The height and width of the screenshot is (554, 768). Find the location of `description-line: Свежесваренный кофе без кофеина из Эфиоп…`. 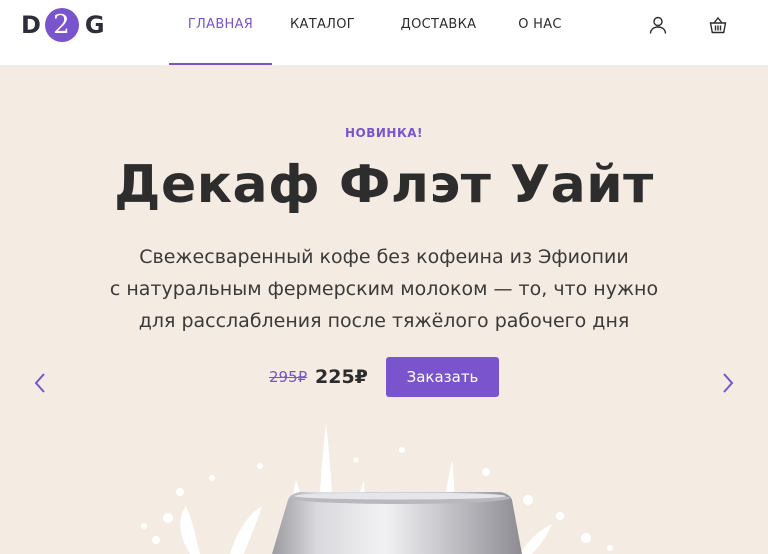

description-line: Свежесваренный кофе без кофеина из Эфиоп… is located at coordinates (384, 257).